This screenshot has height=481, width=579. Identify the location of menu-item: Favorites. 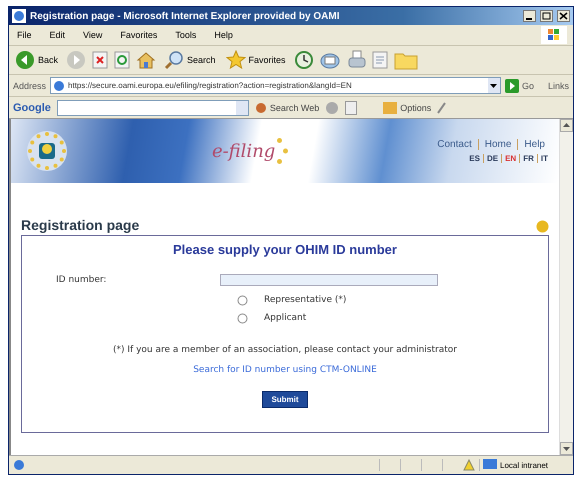
(139, 35).